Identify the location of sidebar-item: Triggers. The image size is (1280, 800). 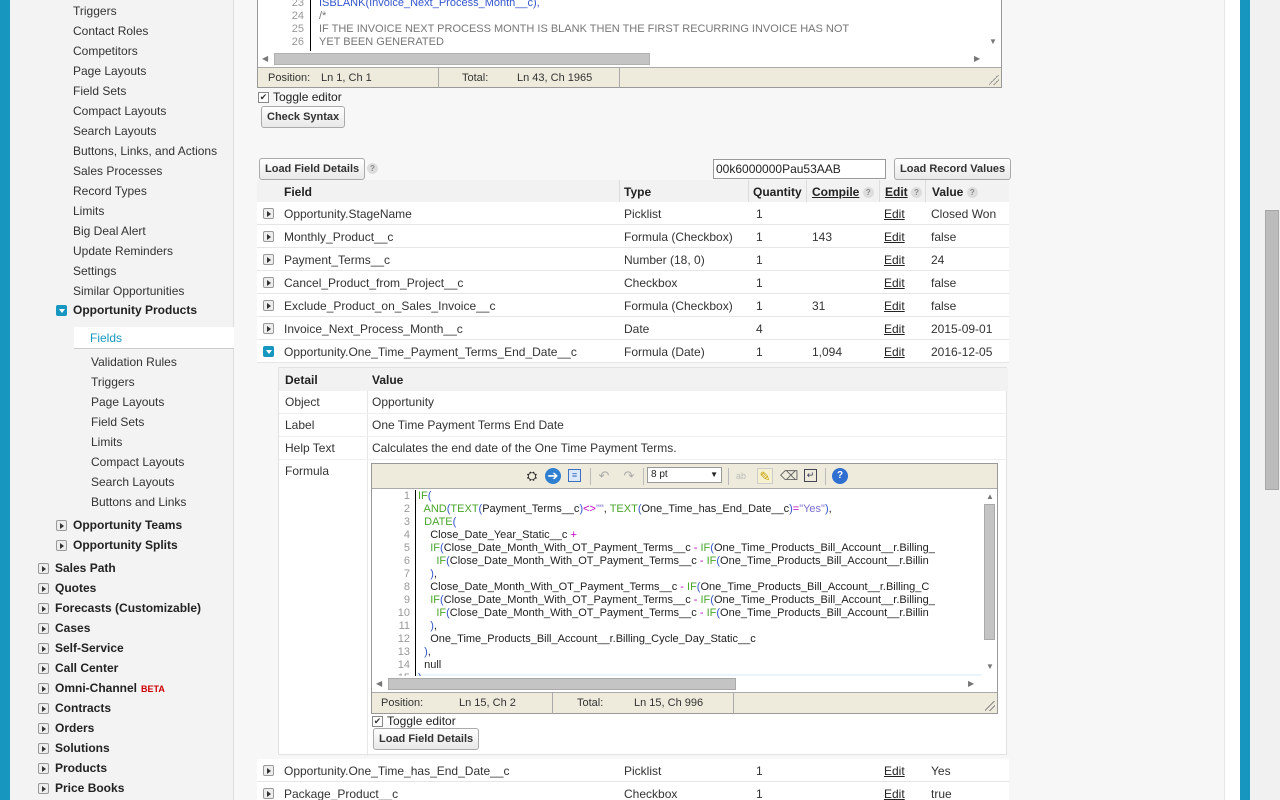
(95, 11).